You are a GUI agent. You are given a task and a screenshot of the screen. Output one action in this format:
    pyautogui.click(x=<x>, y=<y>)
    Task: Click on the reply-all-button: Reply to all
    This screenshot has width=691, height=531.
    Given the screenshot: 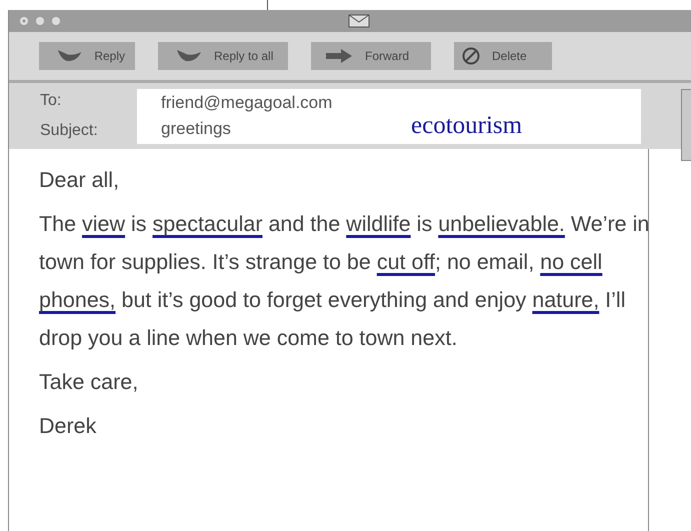 What is the action you would take?
    pyautogui.click(x=223, y=56)
    